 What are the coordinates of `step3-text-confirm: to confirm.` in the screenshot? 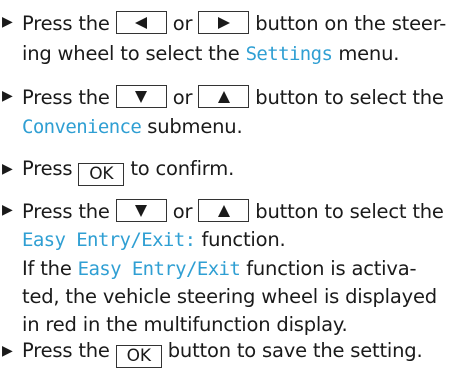 It's located at (182, 168).